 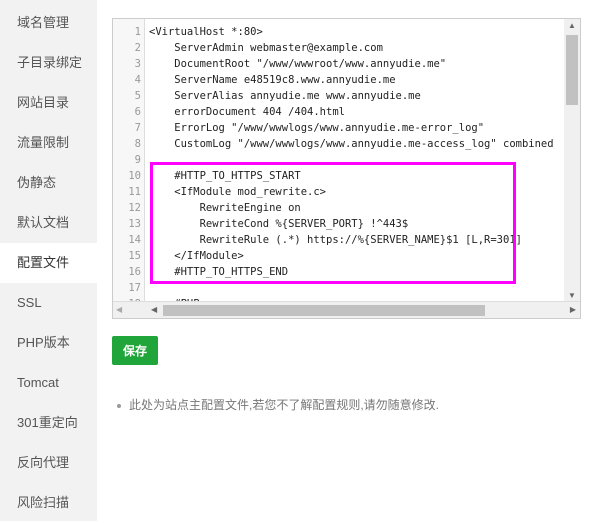 I want to click on horizontal-scrollbar: ◀ ◀ ▶, so click(x=346, y=309).